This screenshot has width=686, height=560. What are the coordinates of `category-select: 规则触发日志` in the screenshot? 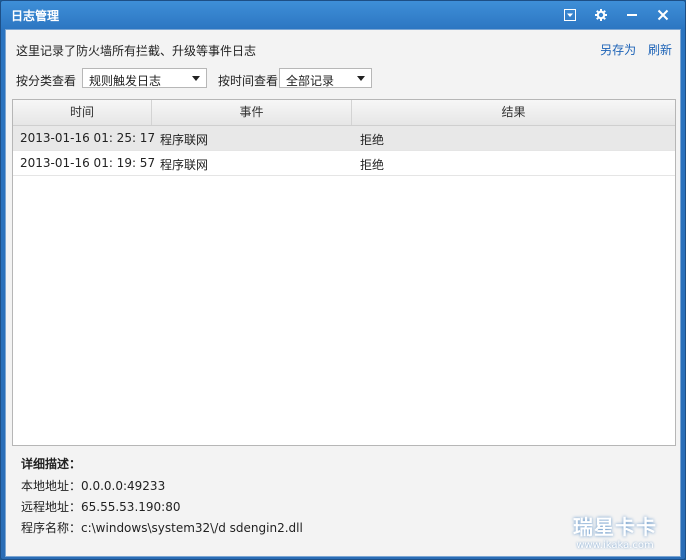 It's located at (144, 78).